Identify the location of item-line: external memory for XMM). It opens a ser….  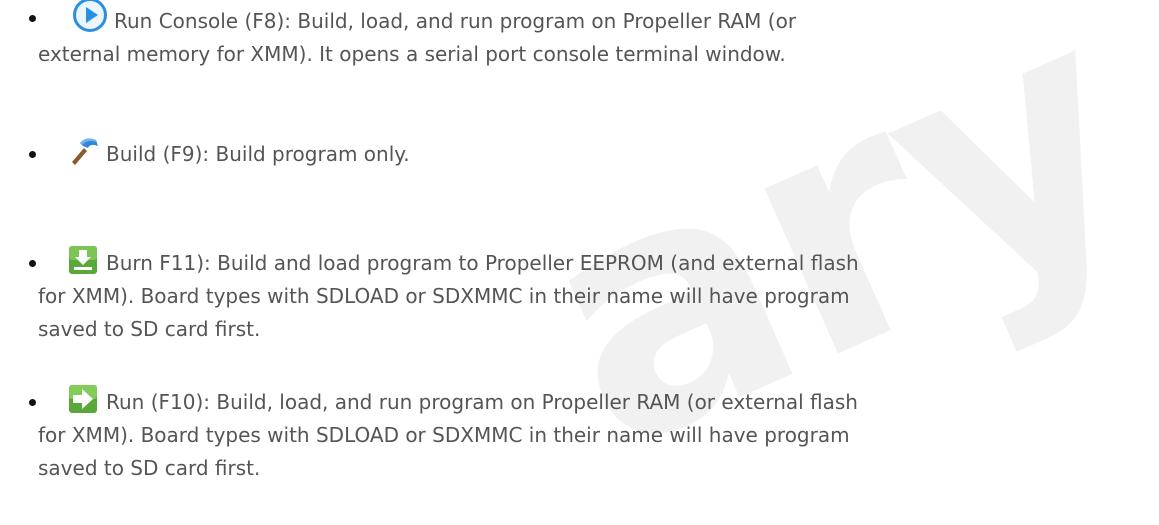
(412, 54).